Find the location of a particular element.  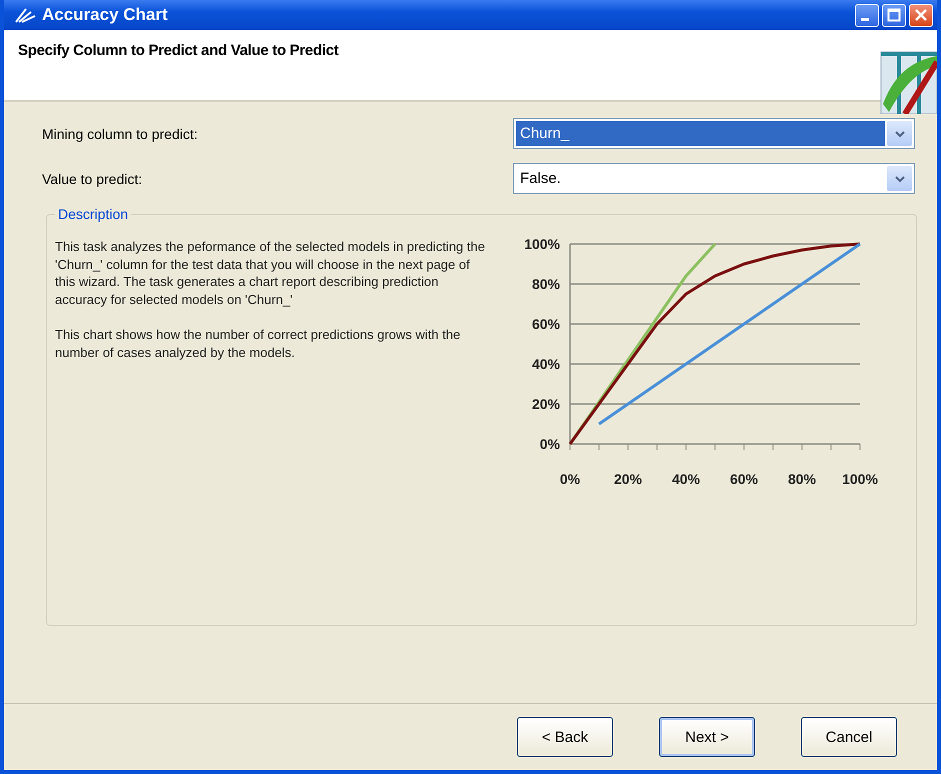

combo-value: Churn_ is located at coordinates (700, 133).